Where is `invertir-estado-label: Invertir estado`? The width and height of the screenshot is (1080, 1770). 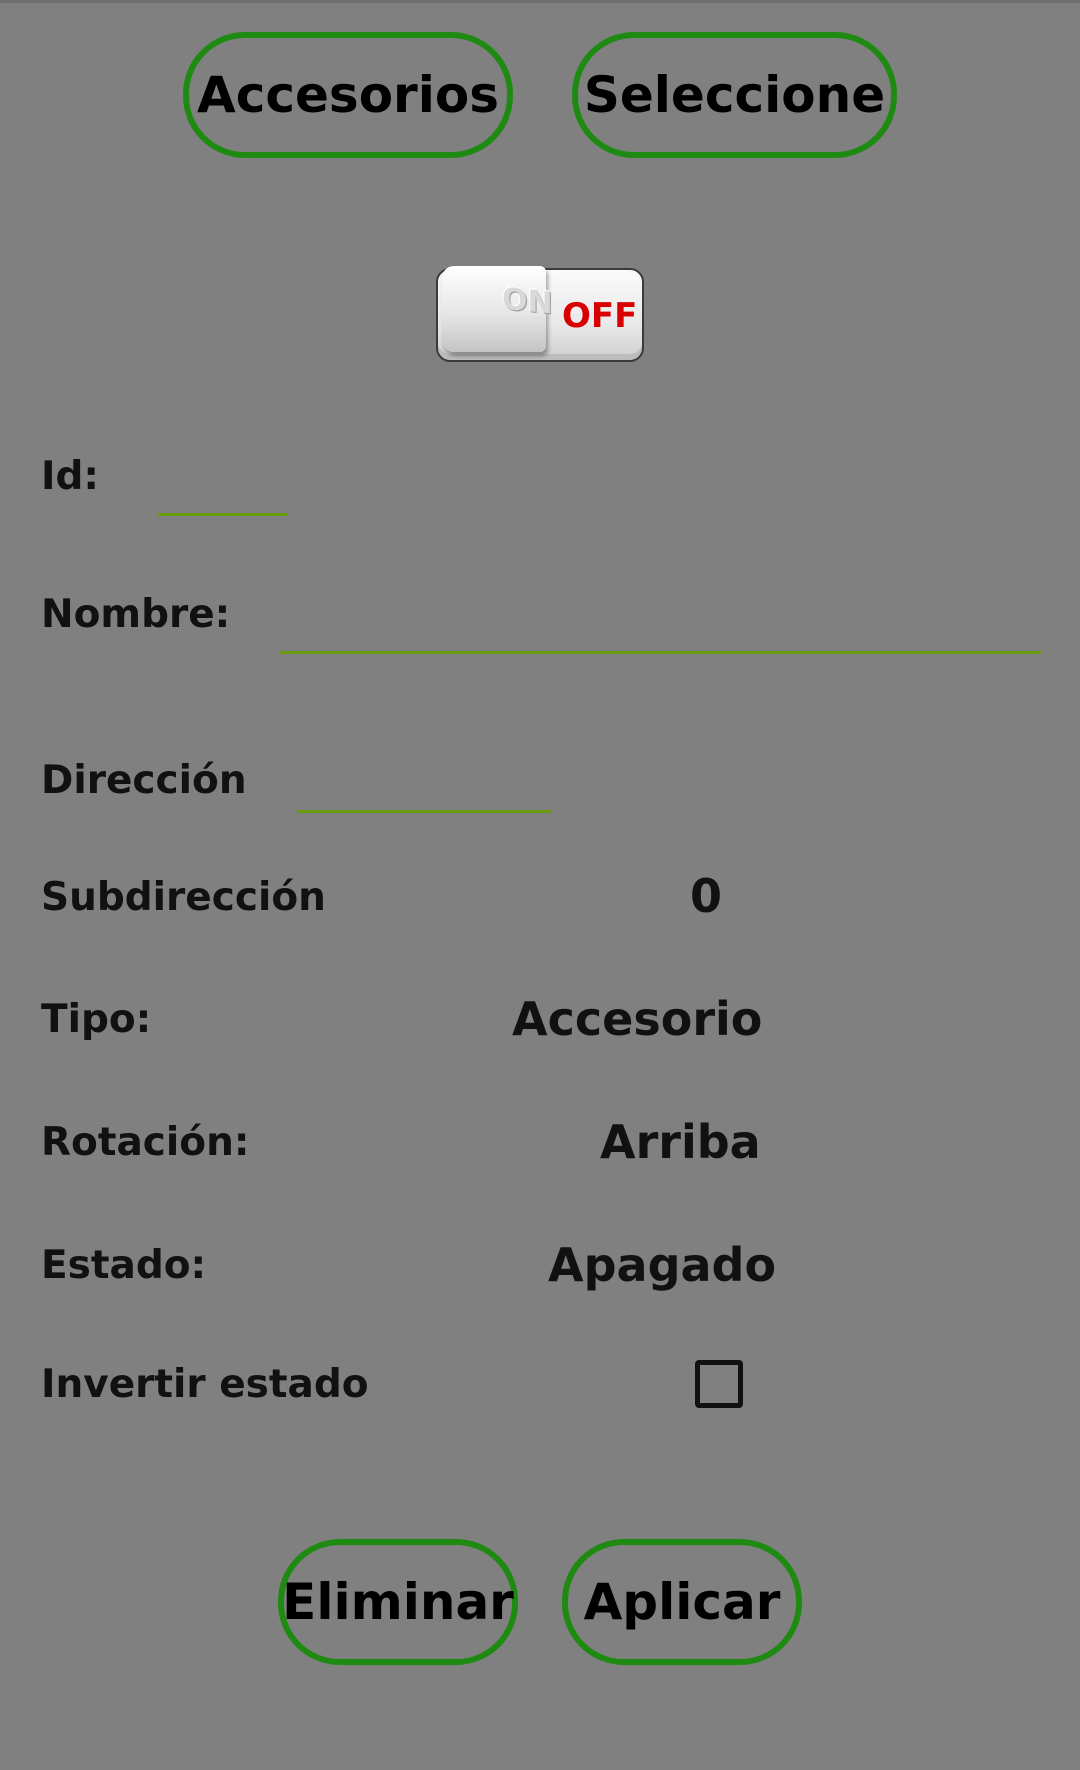 invertir-estado-label: Invertir estado is located at coordinates (205, 1384).